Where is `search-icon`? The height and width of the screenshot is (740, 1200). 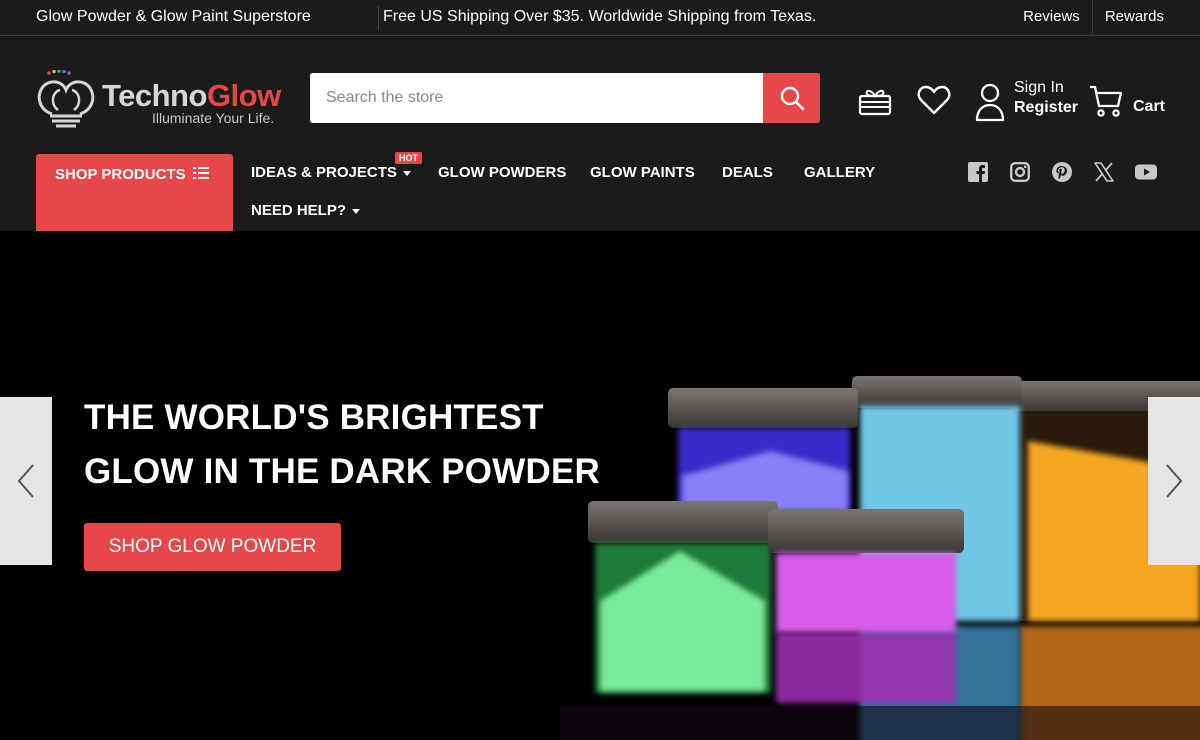
search-icon is located at coordinates (792, 98).